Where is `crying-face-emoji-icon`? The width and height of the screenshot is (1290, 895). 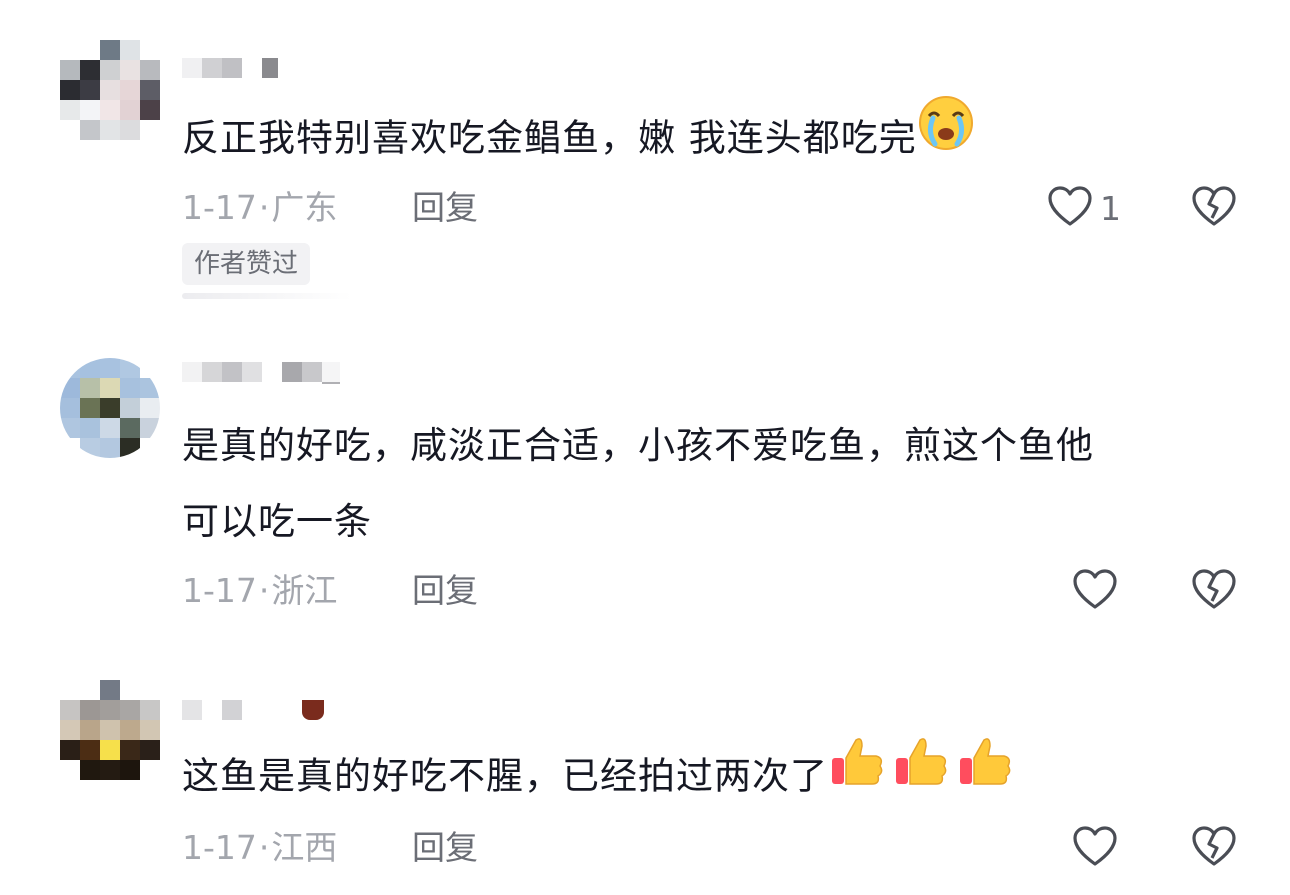
crying-face-emoji-icon is located at coordinates (946, 136).